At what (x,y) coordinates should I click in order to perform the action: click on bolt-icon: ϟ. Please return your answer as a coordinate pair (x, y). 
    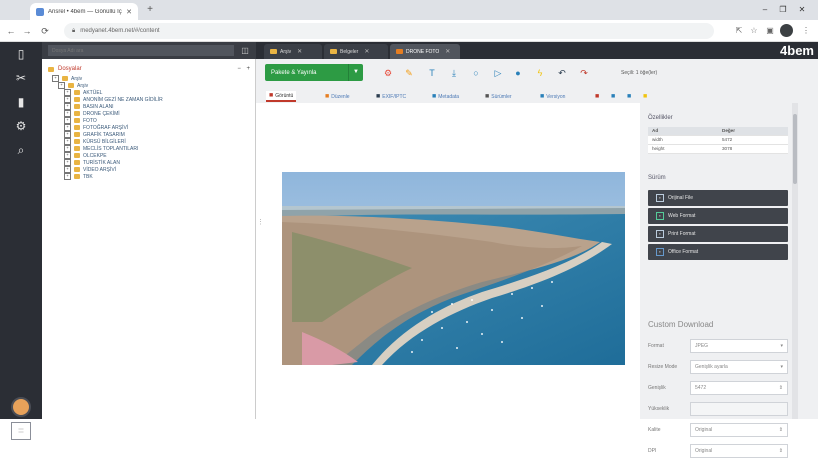
    Looking at the image, I should click on (540, 73).